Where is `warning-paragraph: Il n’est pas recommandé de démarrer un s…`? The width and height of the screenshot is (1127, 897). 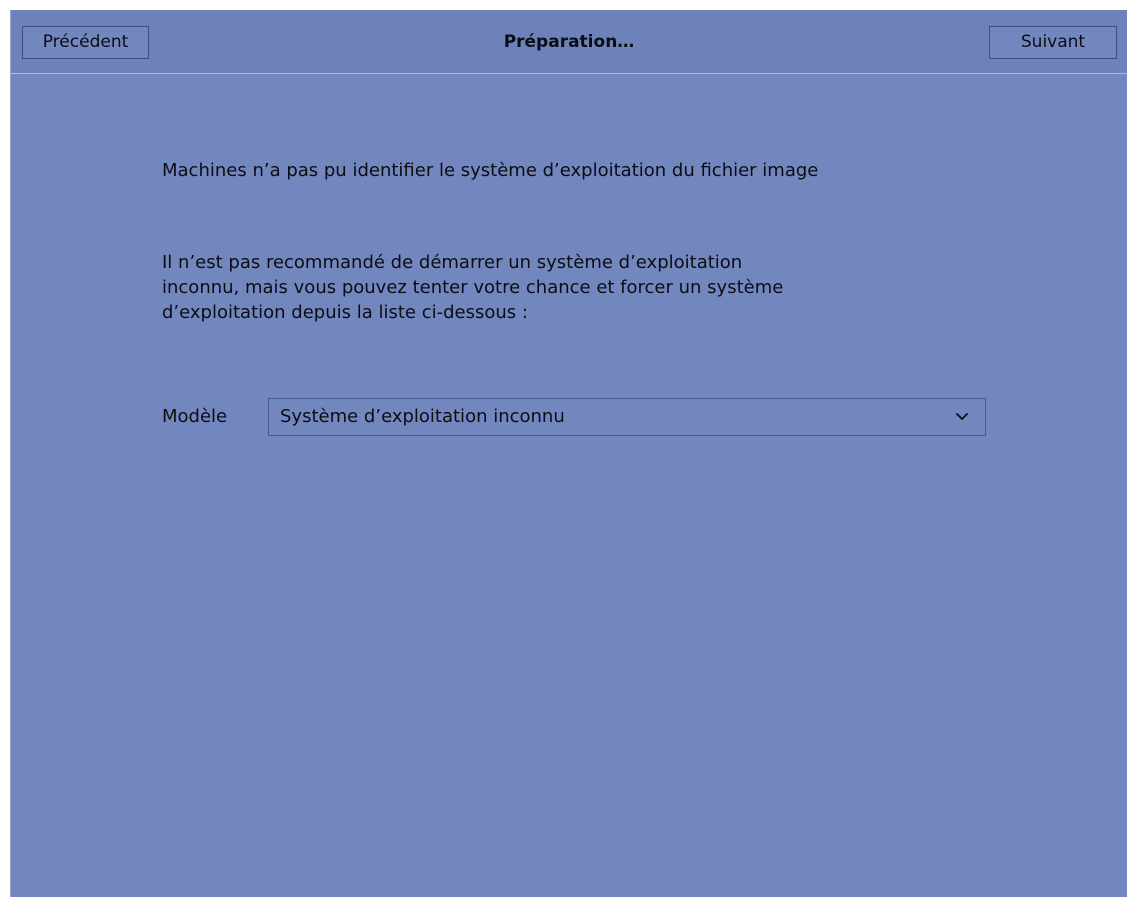 warning-paragraph: Il n’est pas recommandé de démarrer un s… is located at coordinates (547, 287).